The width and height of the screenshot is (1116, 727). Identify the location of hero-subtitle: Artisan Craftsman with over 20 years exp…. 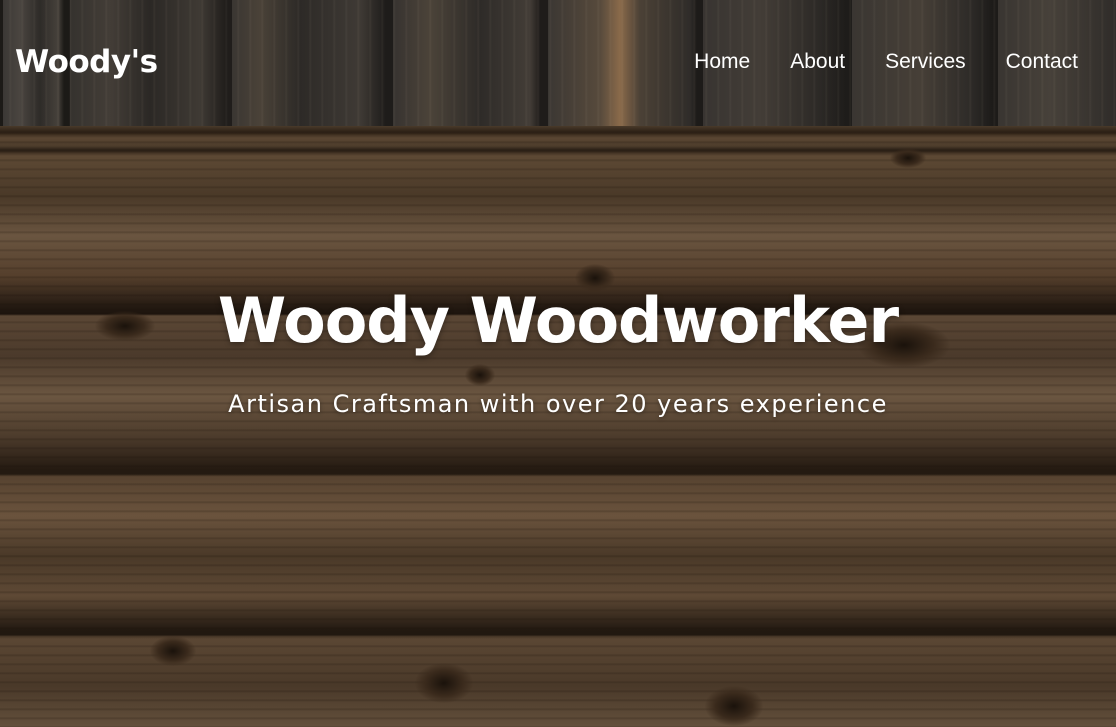
(558, 404).